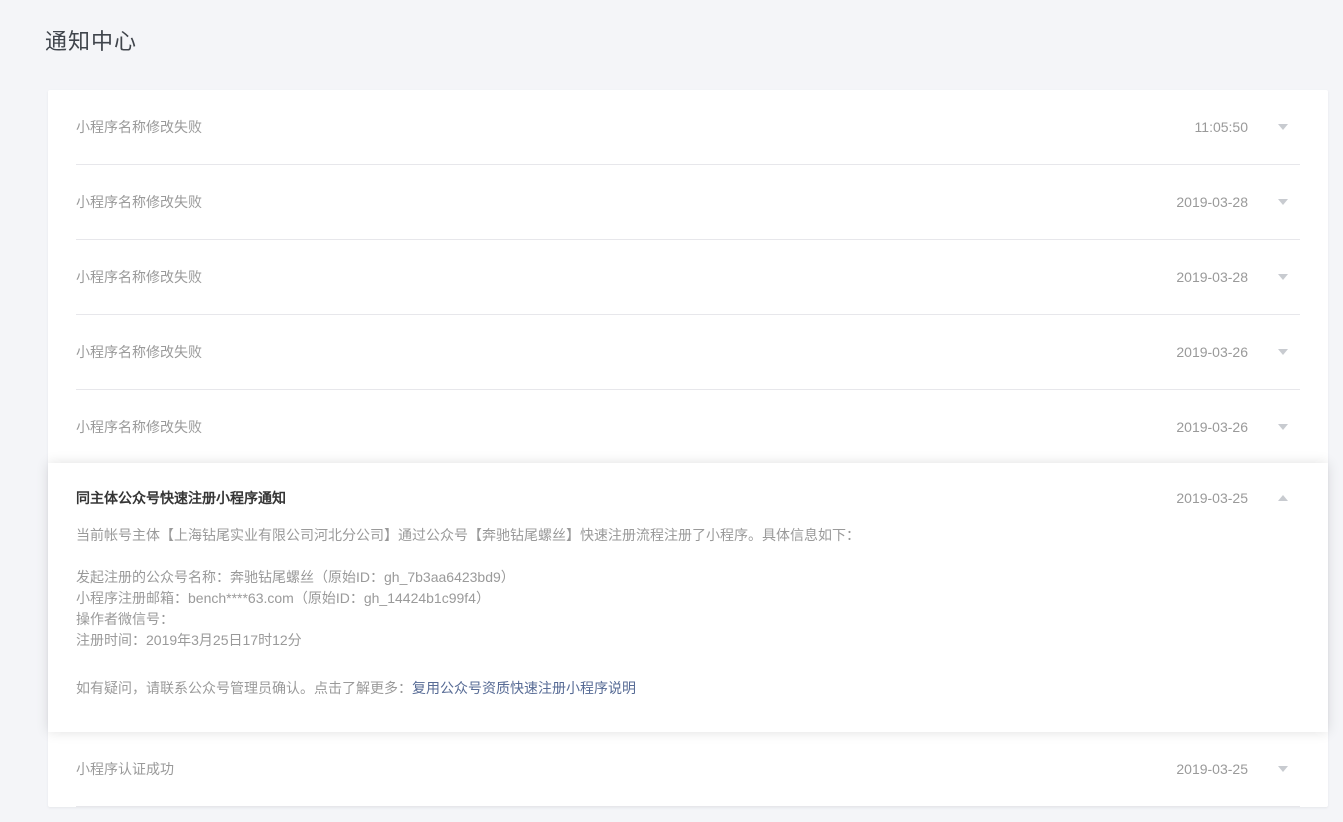  What do you see at coordinates (688, 688) in the screenshot?
I see `notification-footer: 如有疑问，请联系公众号管理员确认。点击了解更多：复用公众号资质快速注册小程序说明` at bounding box center [688, 688].